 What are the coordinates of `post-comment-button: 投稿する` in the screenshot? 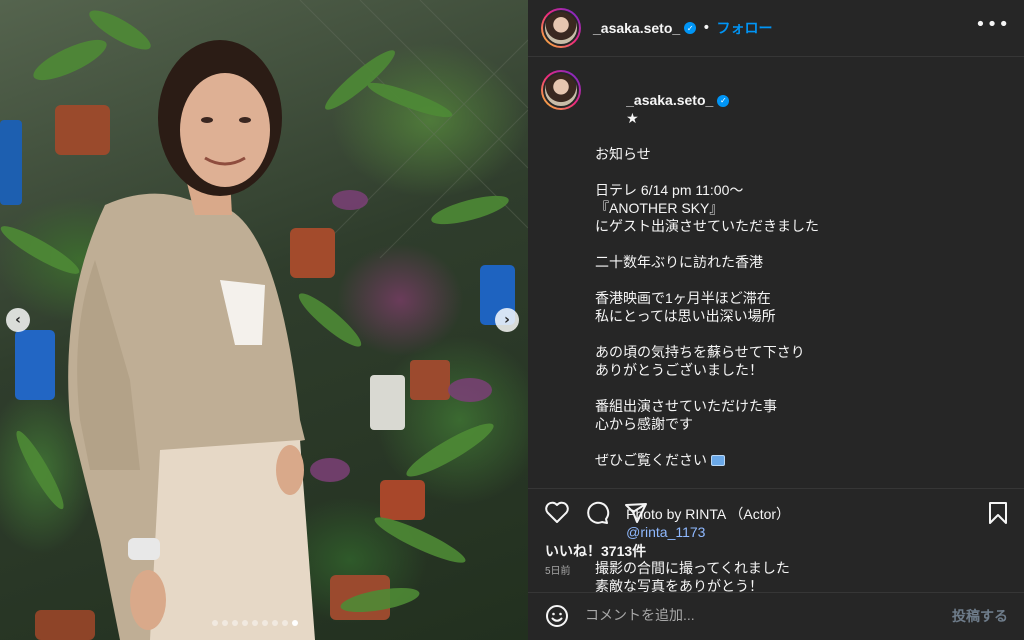 It's located at (980, 616).